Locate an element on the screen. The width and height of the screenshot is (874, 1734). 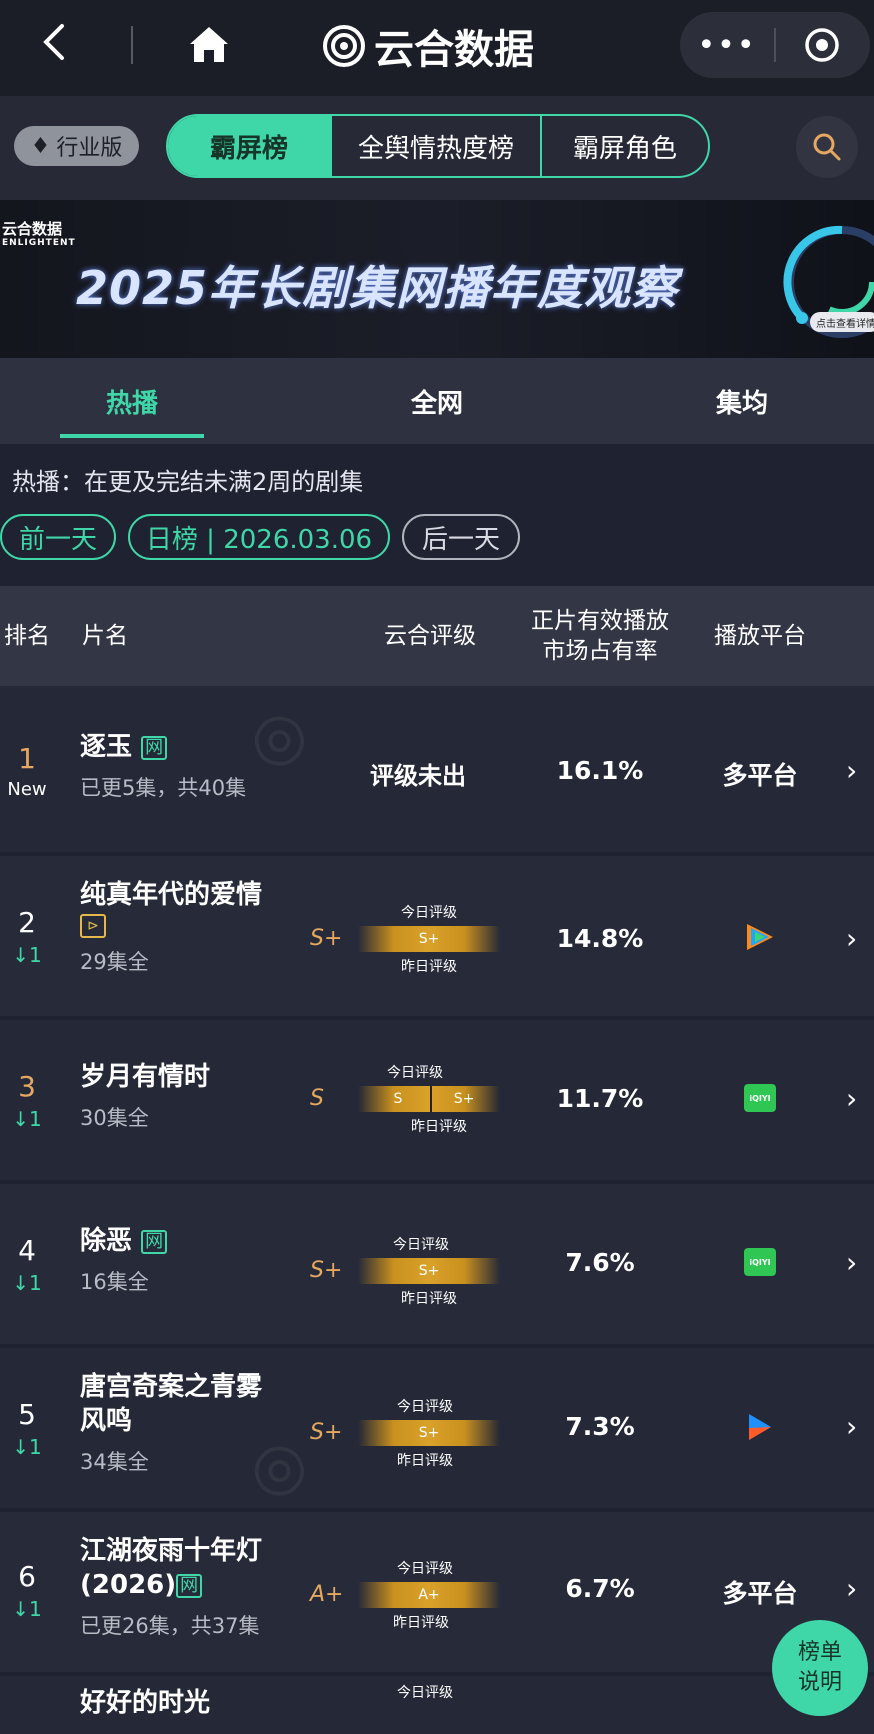
rank-new-badge: New is located at coordinates (27, 789).